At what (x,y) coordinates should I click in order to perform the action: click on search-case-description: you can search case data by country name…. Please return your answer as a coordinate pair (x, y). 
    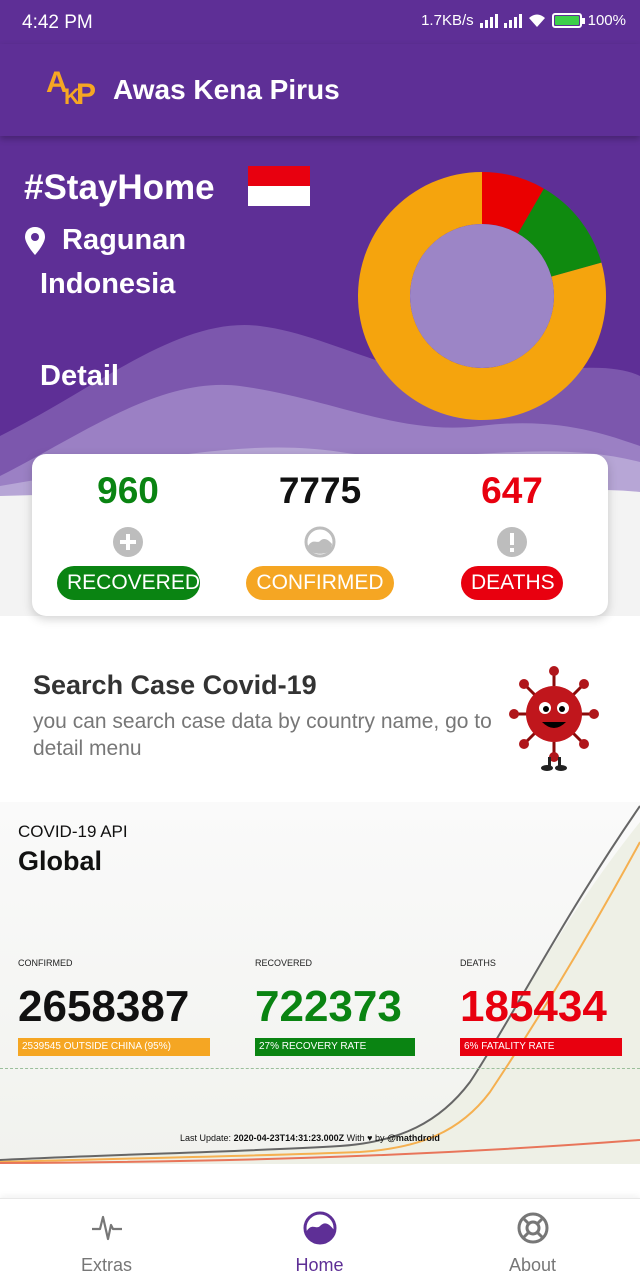
    Looking at the image, I should click on (262, 735).